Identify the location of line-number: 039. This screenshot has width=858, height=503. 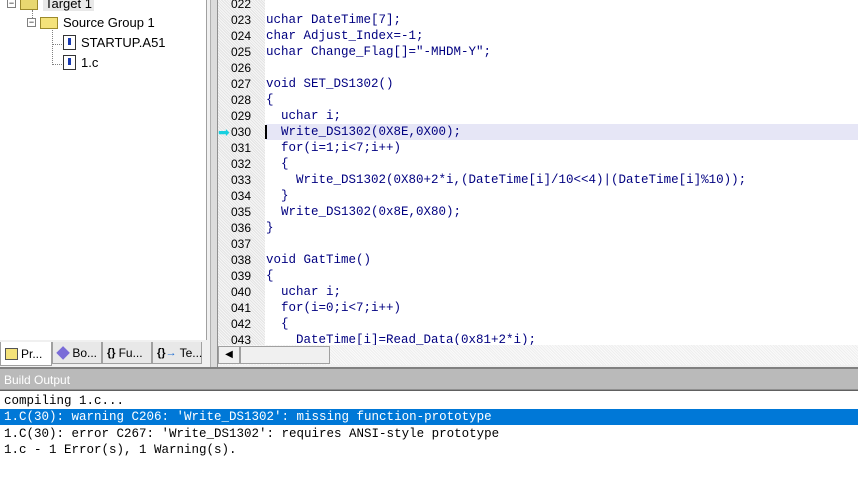
(240, 276).